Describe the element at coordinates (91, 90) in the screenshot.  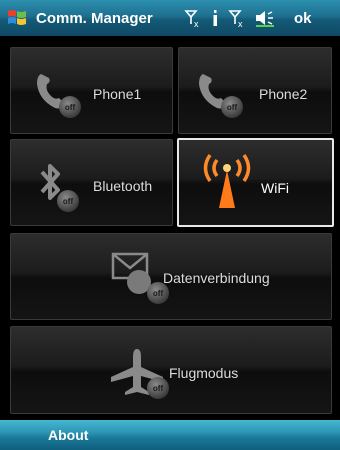
I see `phone1-tile: off Phone1` at that location.